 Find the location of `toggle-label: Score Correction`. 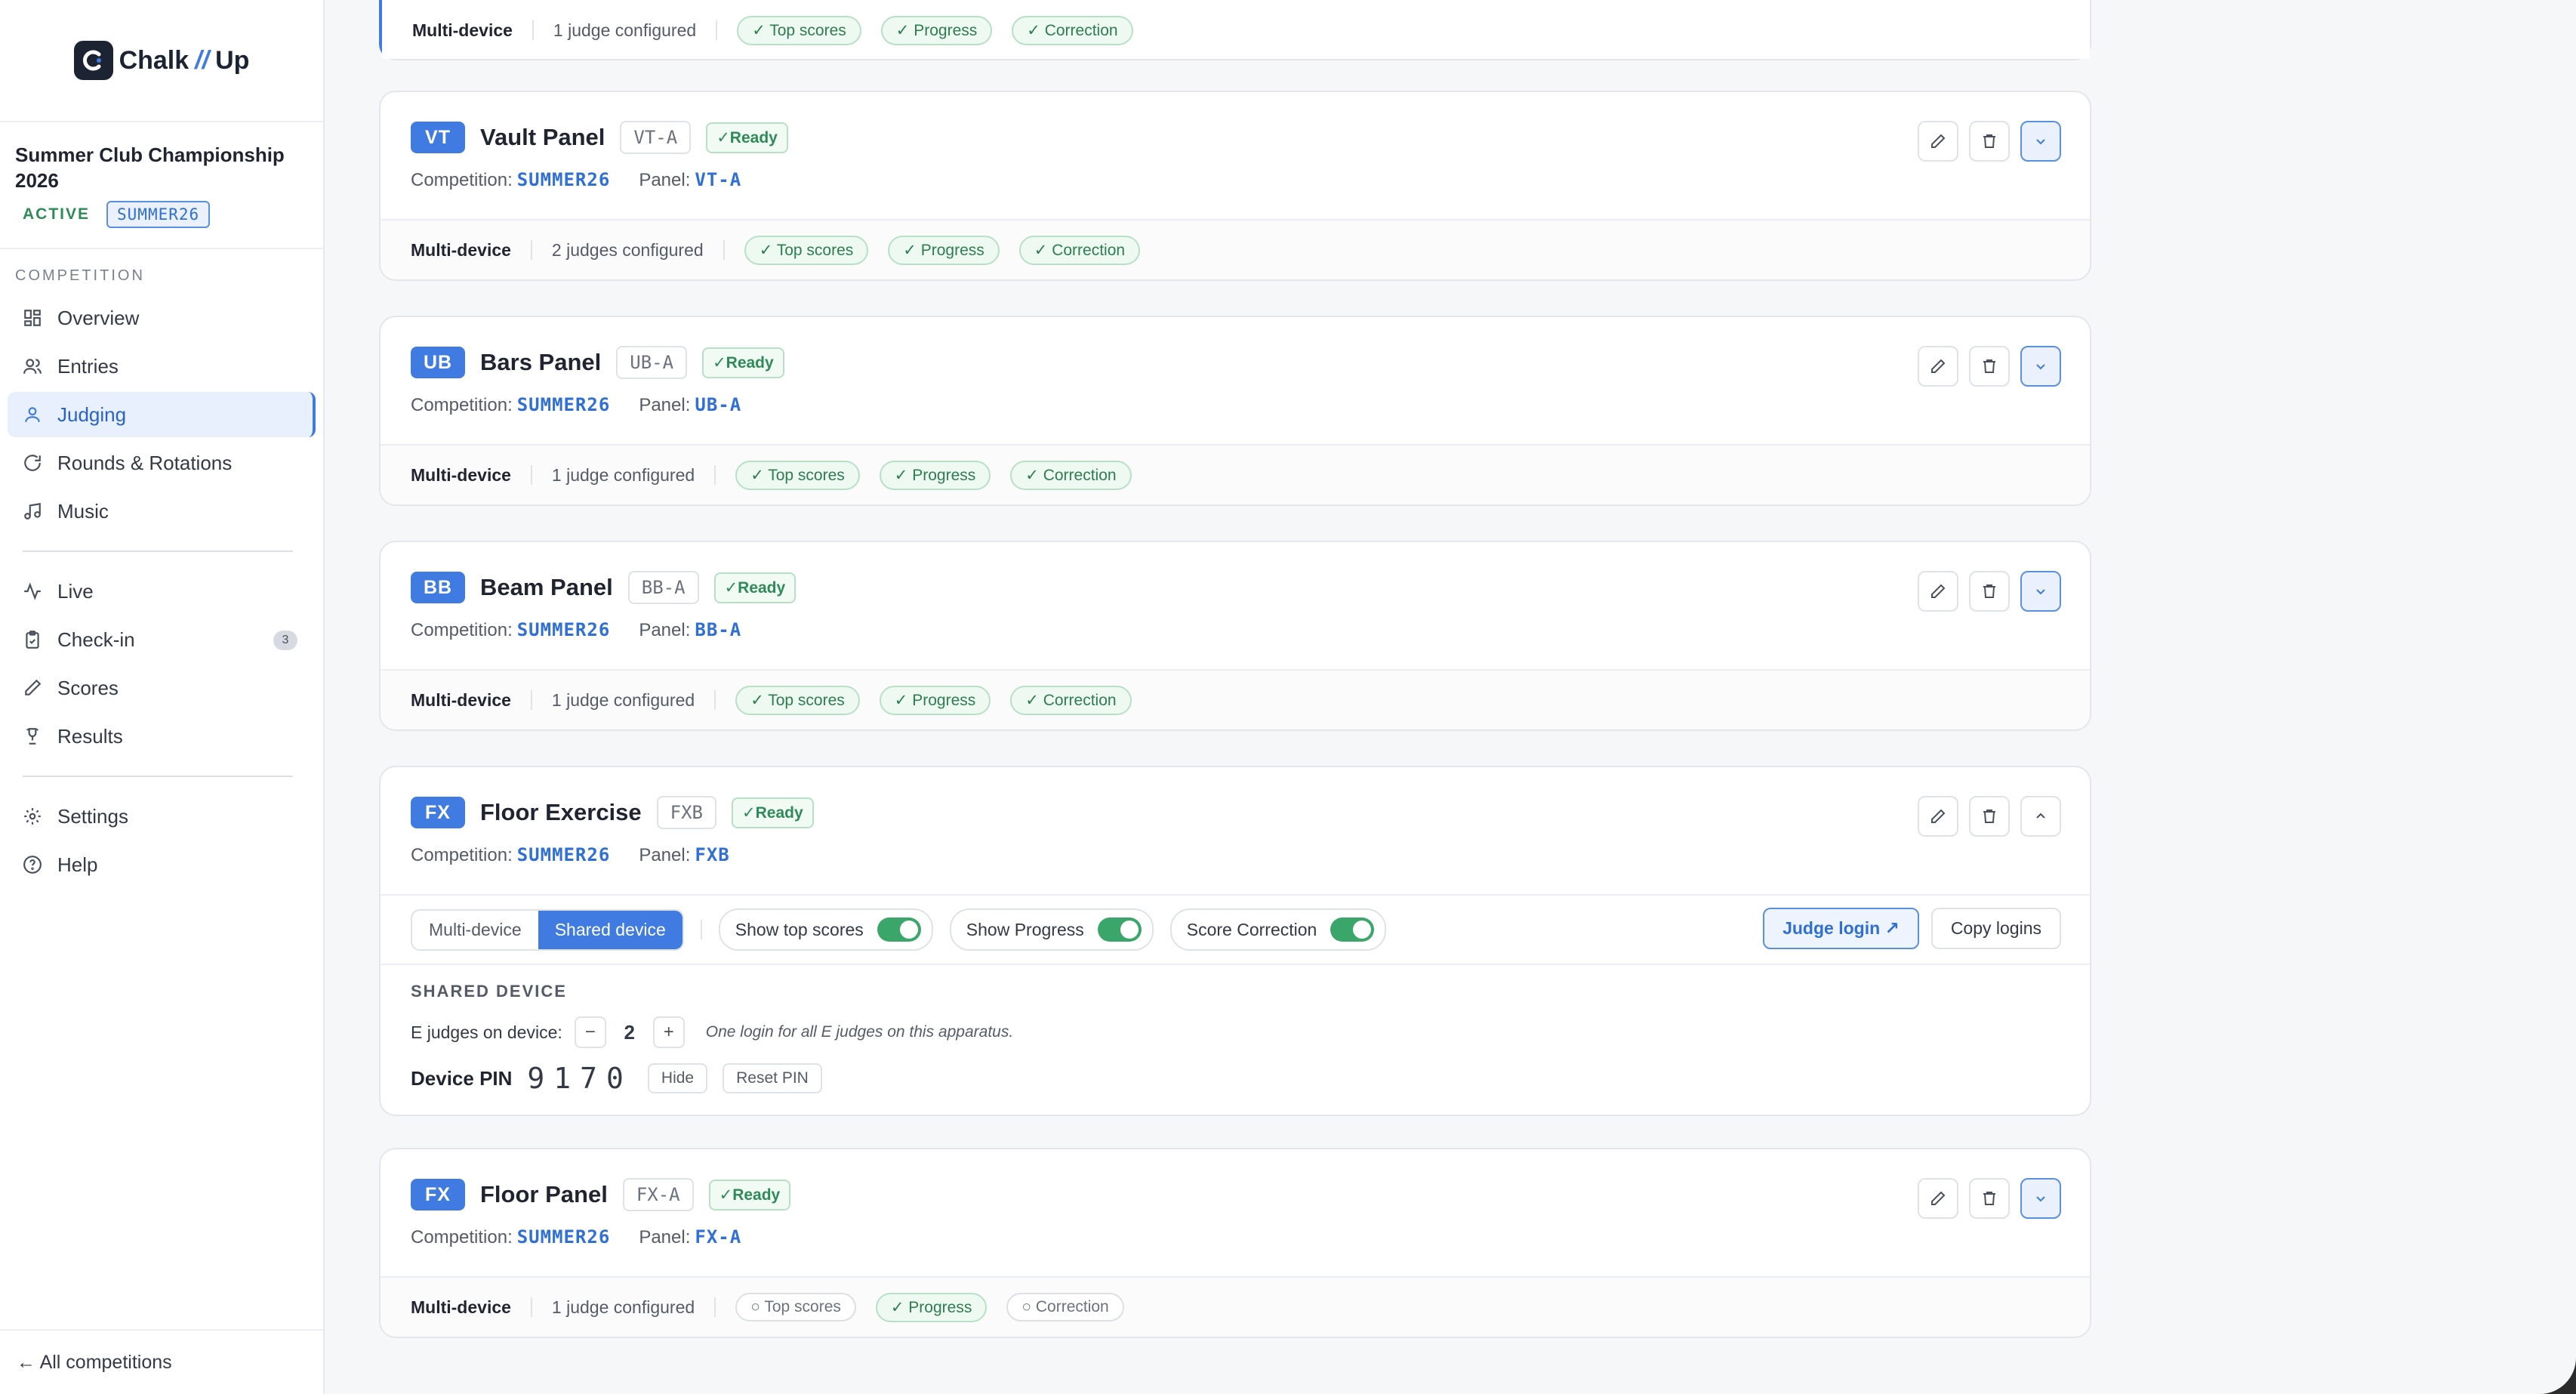

toggle-label: Score Correction is located at coordinates (1251, 929).